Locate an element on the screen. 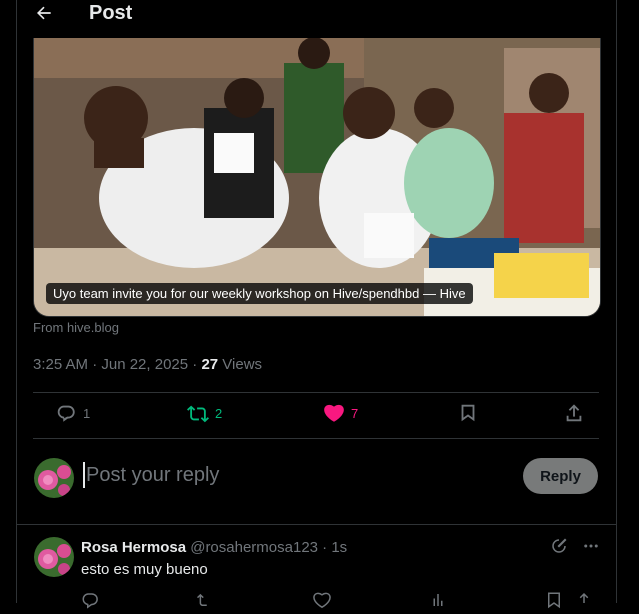 The image size is (639, 614). post-action-bar: 1 2 7 is located at coordinates (316, 416).